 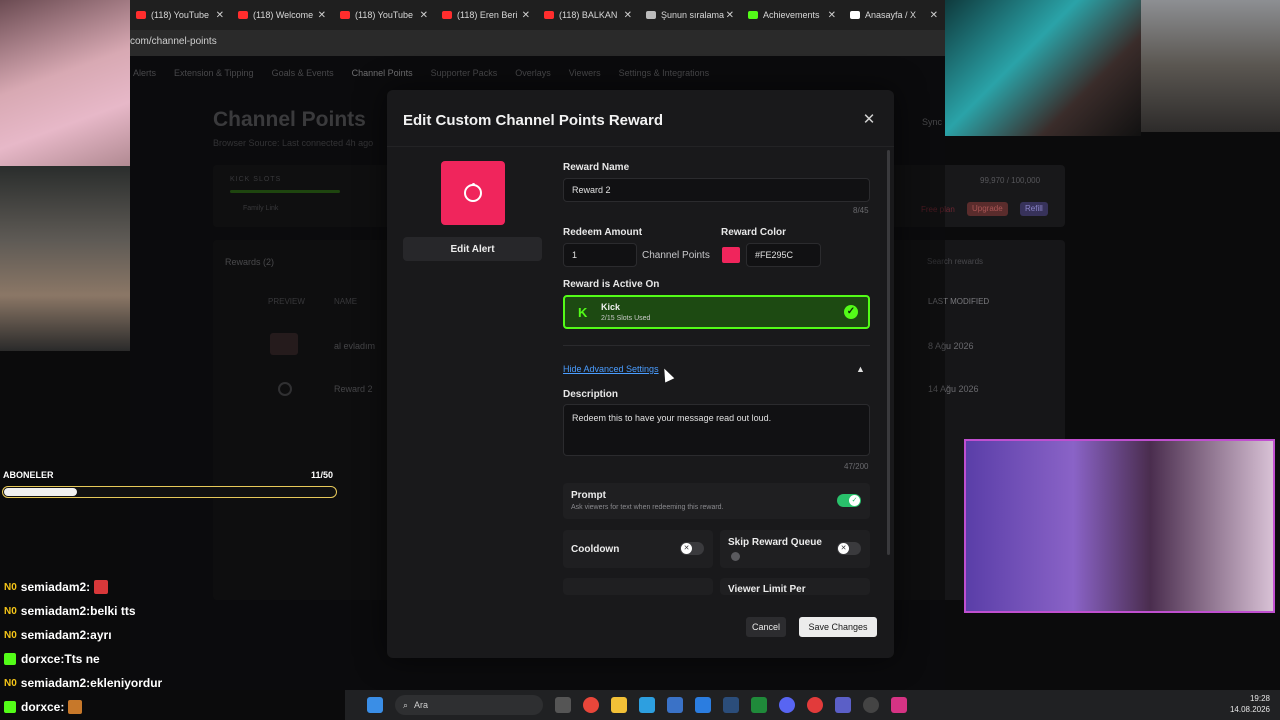 I want to click on active-on-label: Reward is Active On, so click(x=611, y=284).